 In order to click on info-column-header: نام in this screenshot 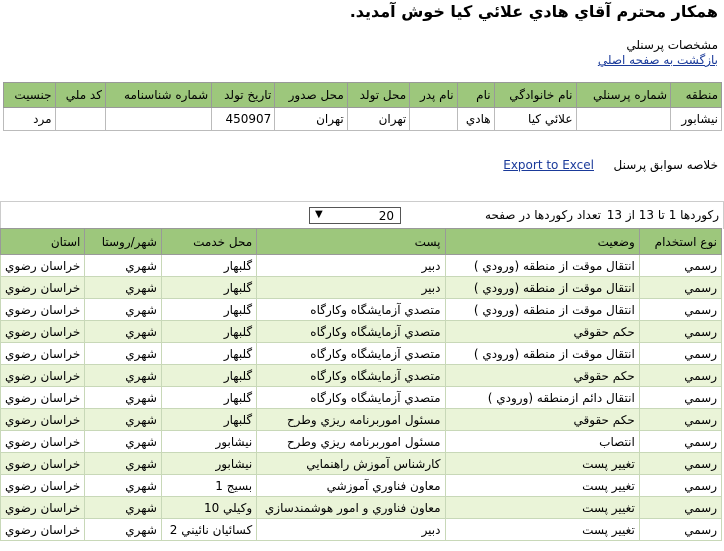, I will do `click(475, 95)`.